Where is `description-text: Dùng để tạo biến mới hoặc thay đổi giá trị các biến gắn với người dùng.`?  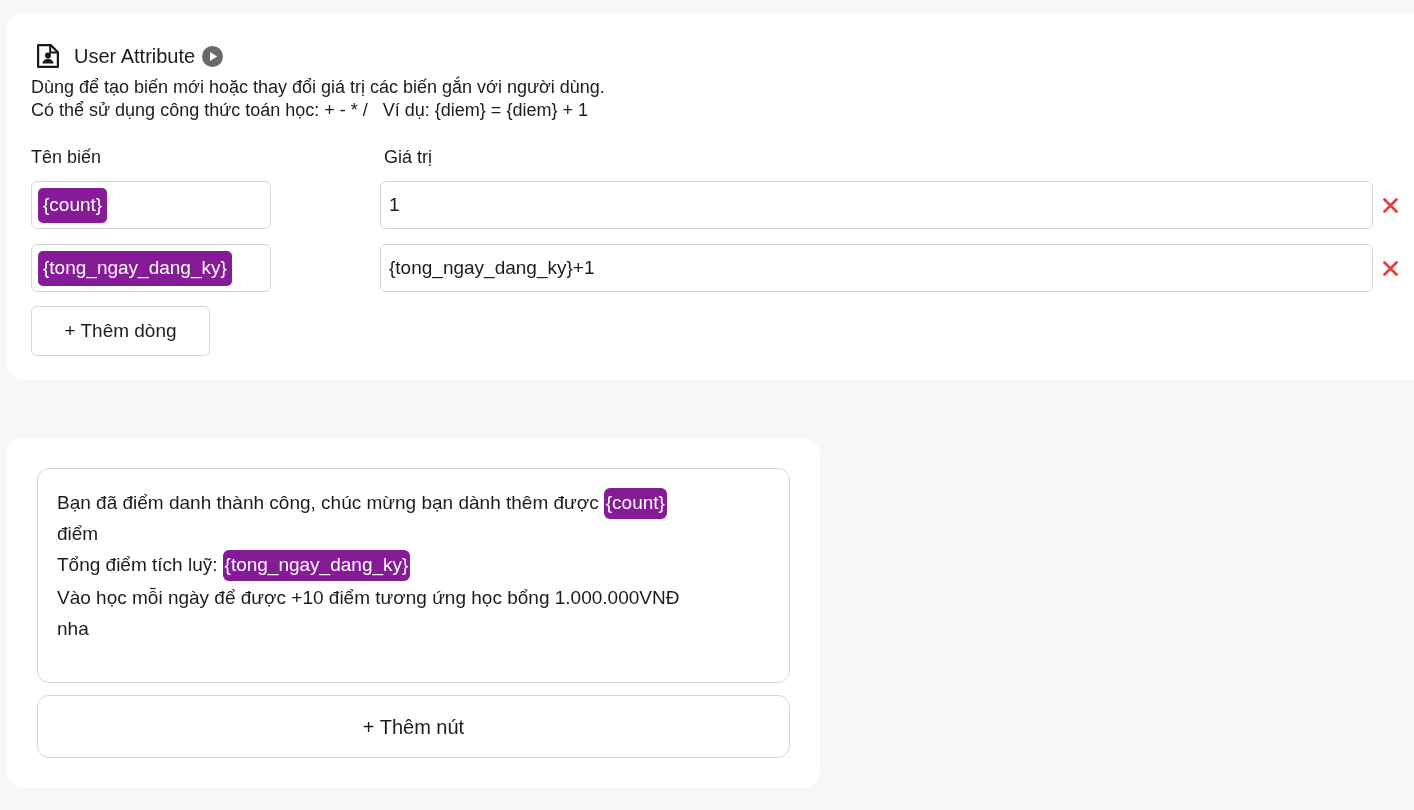
description-text: Dùng để tạo biến mới hoặc thay đổi giá trị các biến gắn với người dùng. is located at coordinates (318, 87).